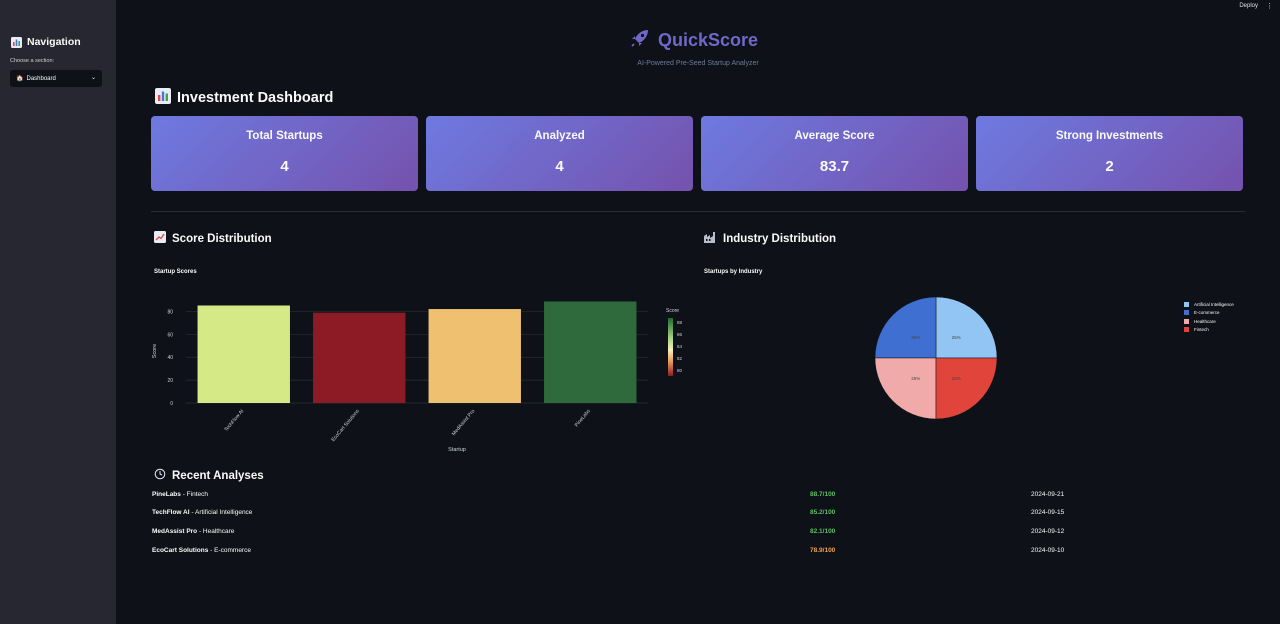 This screenshot has width=1280, height=624. I want to click on main-menu-icon: ⋮, so click(1269, 6).